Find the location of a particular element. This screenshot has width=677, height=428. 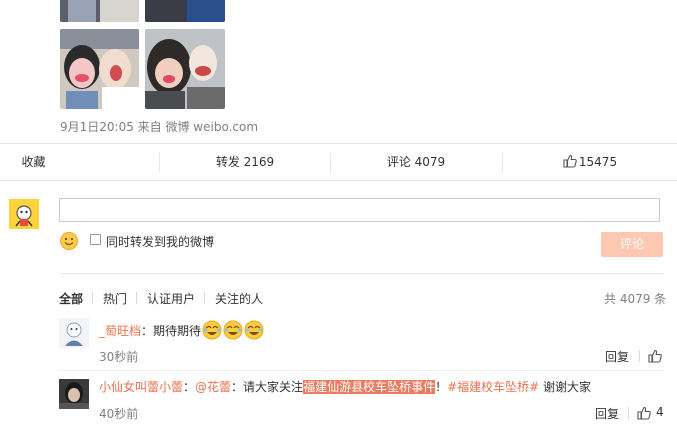

submit-comment-button: 评论 is located at coordinates (632, 244).